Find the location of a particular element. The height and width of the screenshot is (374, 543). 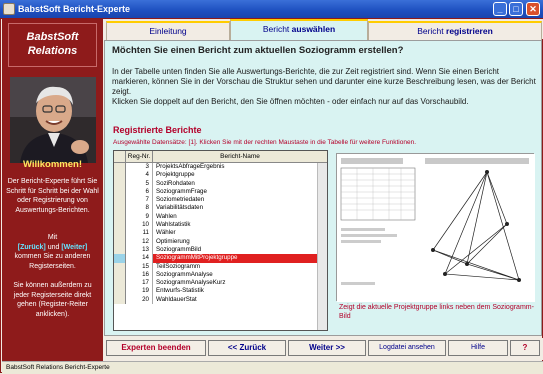

back-button: << Zurück is located at coordinates (247, 348).